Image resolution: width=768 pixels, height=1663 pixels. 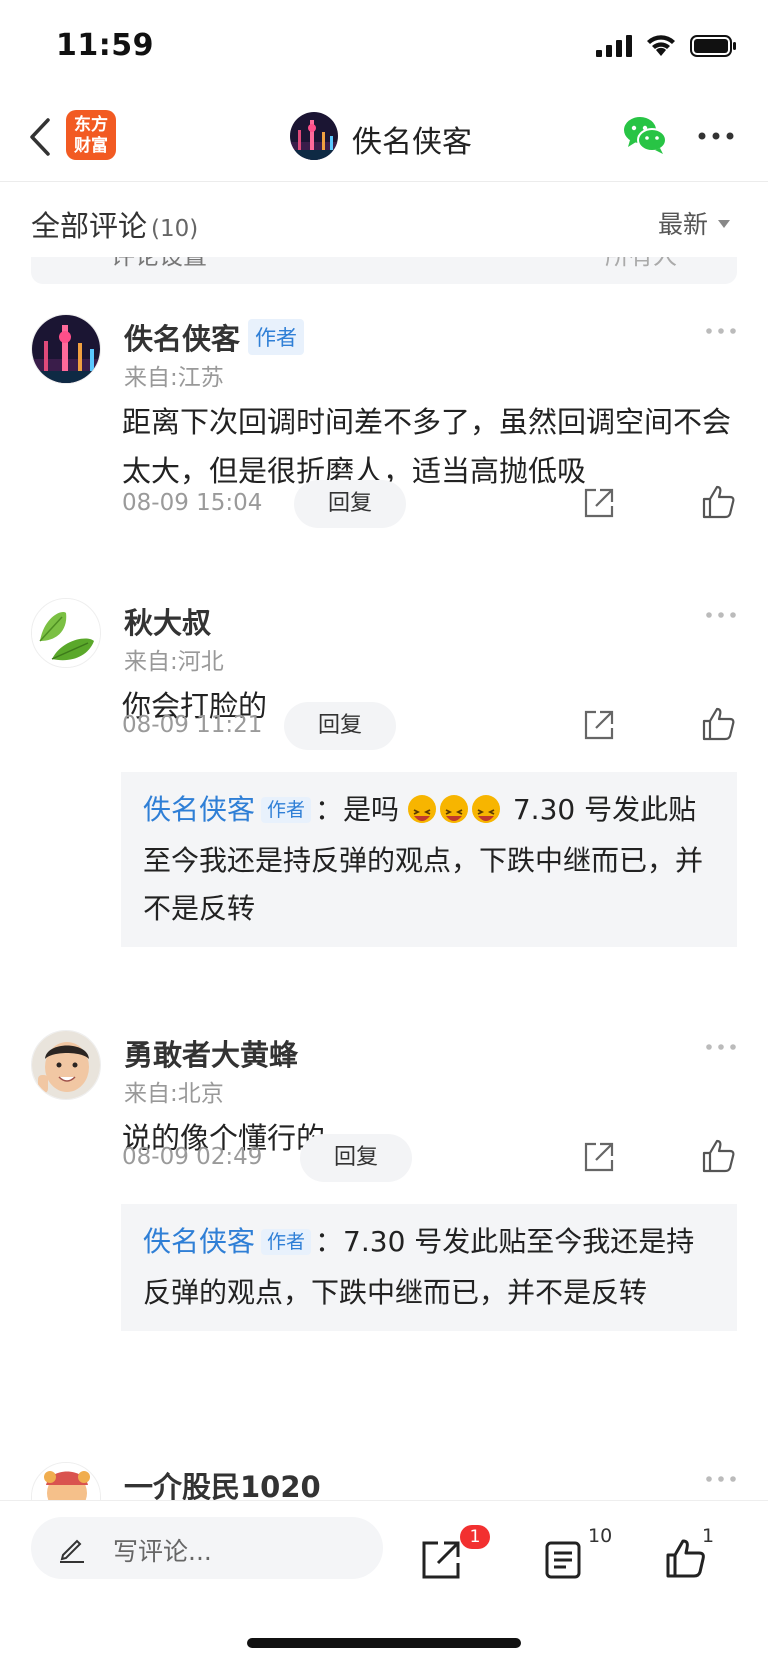 I want to click on status-icons, so click(x=667, y=46).